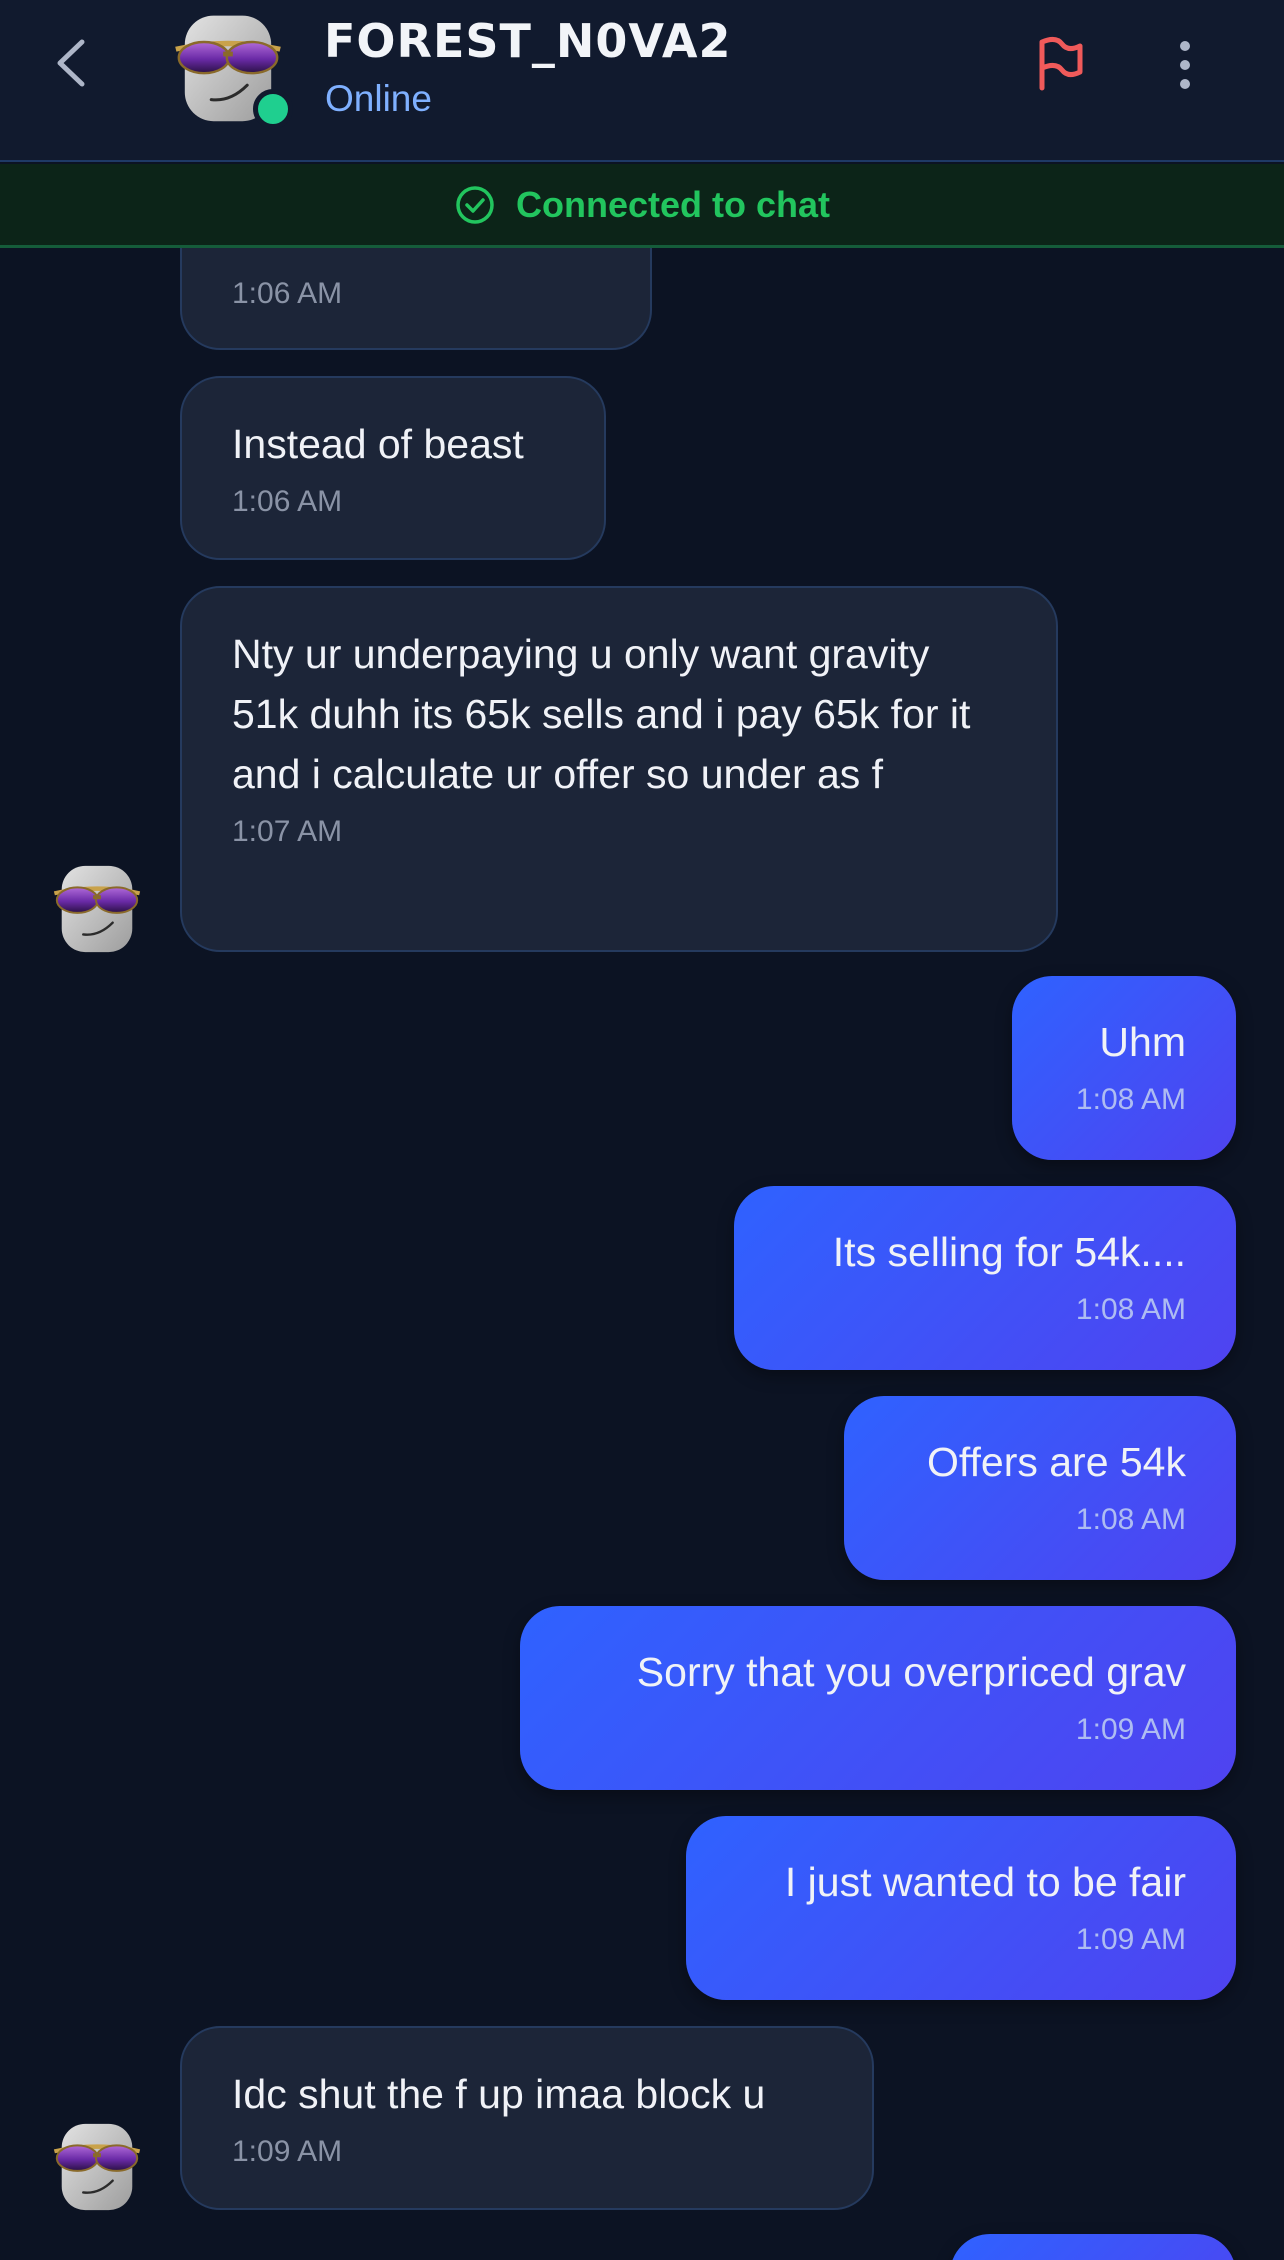 The image size is (1284, 2260). Describe the element at coordinates (1185, 65) in the screenshot. I see `more-options-icon` at that location.